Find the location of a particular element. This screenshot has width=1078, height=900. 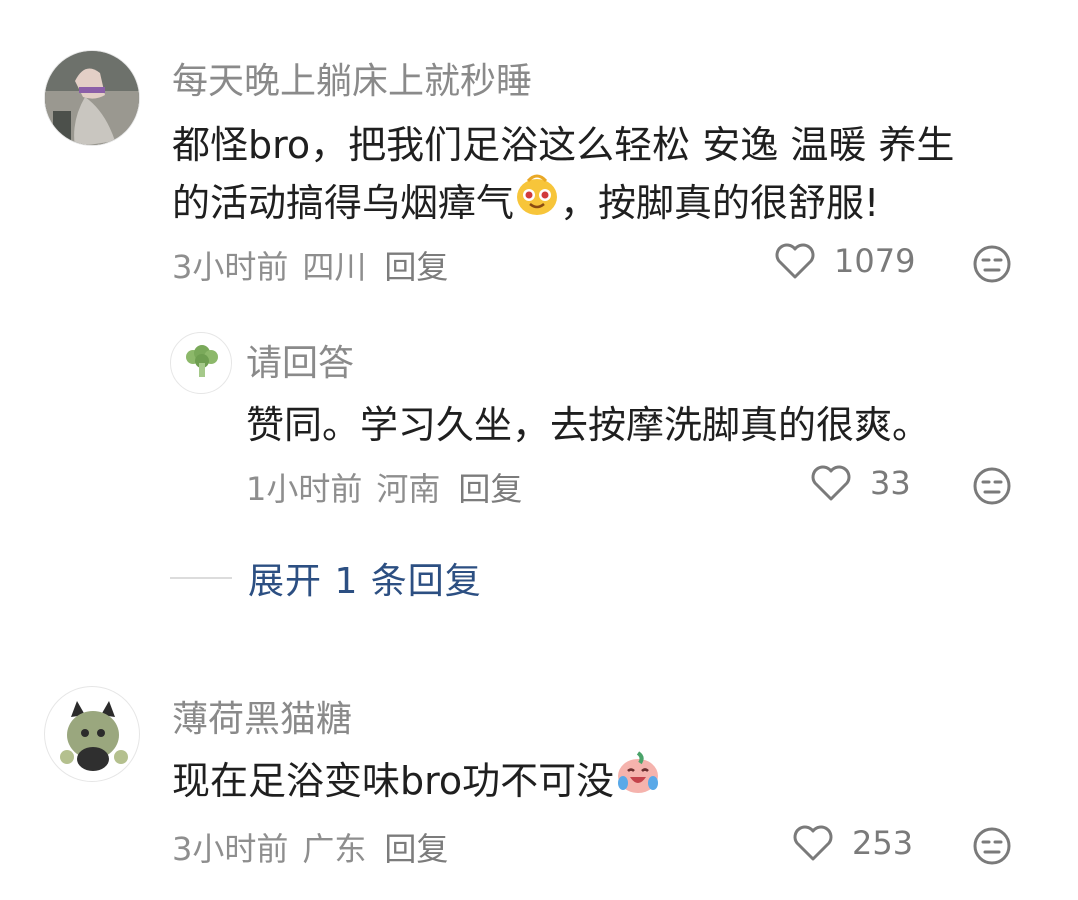

like-button: 1079 is located at coordinates (844, 261).